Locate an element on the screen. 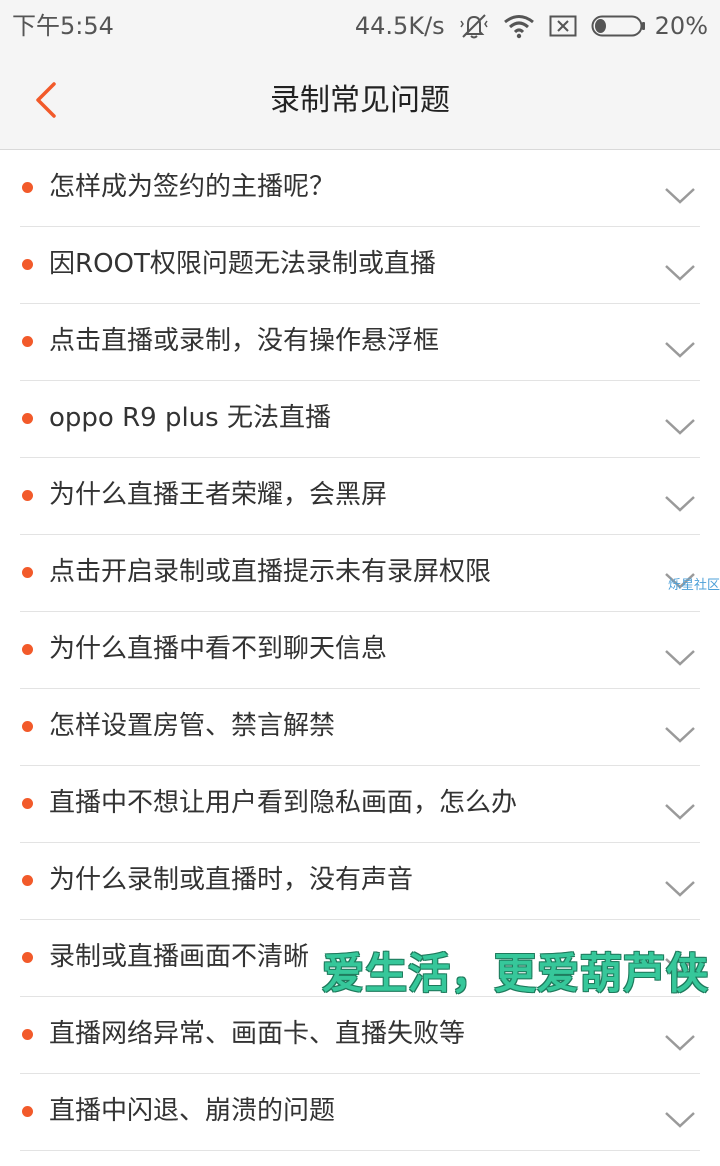 The height and width of the screenshot is (1166, 720). faq-question: oppo R9 plus 无法直播 is located at coordinates (190, 418).